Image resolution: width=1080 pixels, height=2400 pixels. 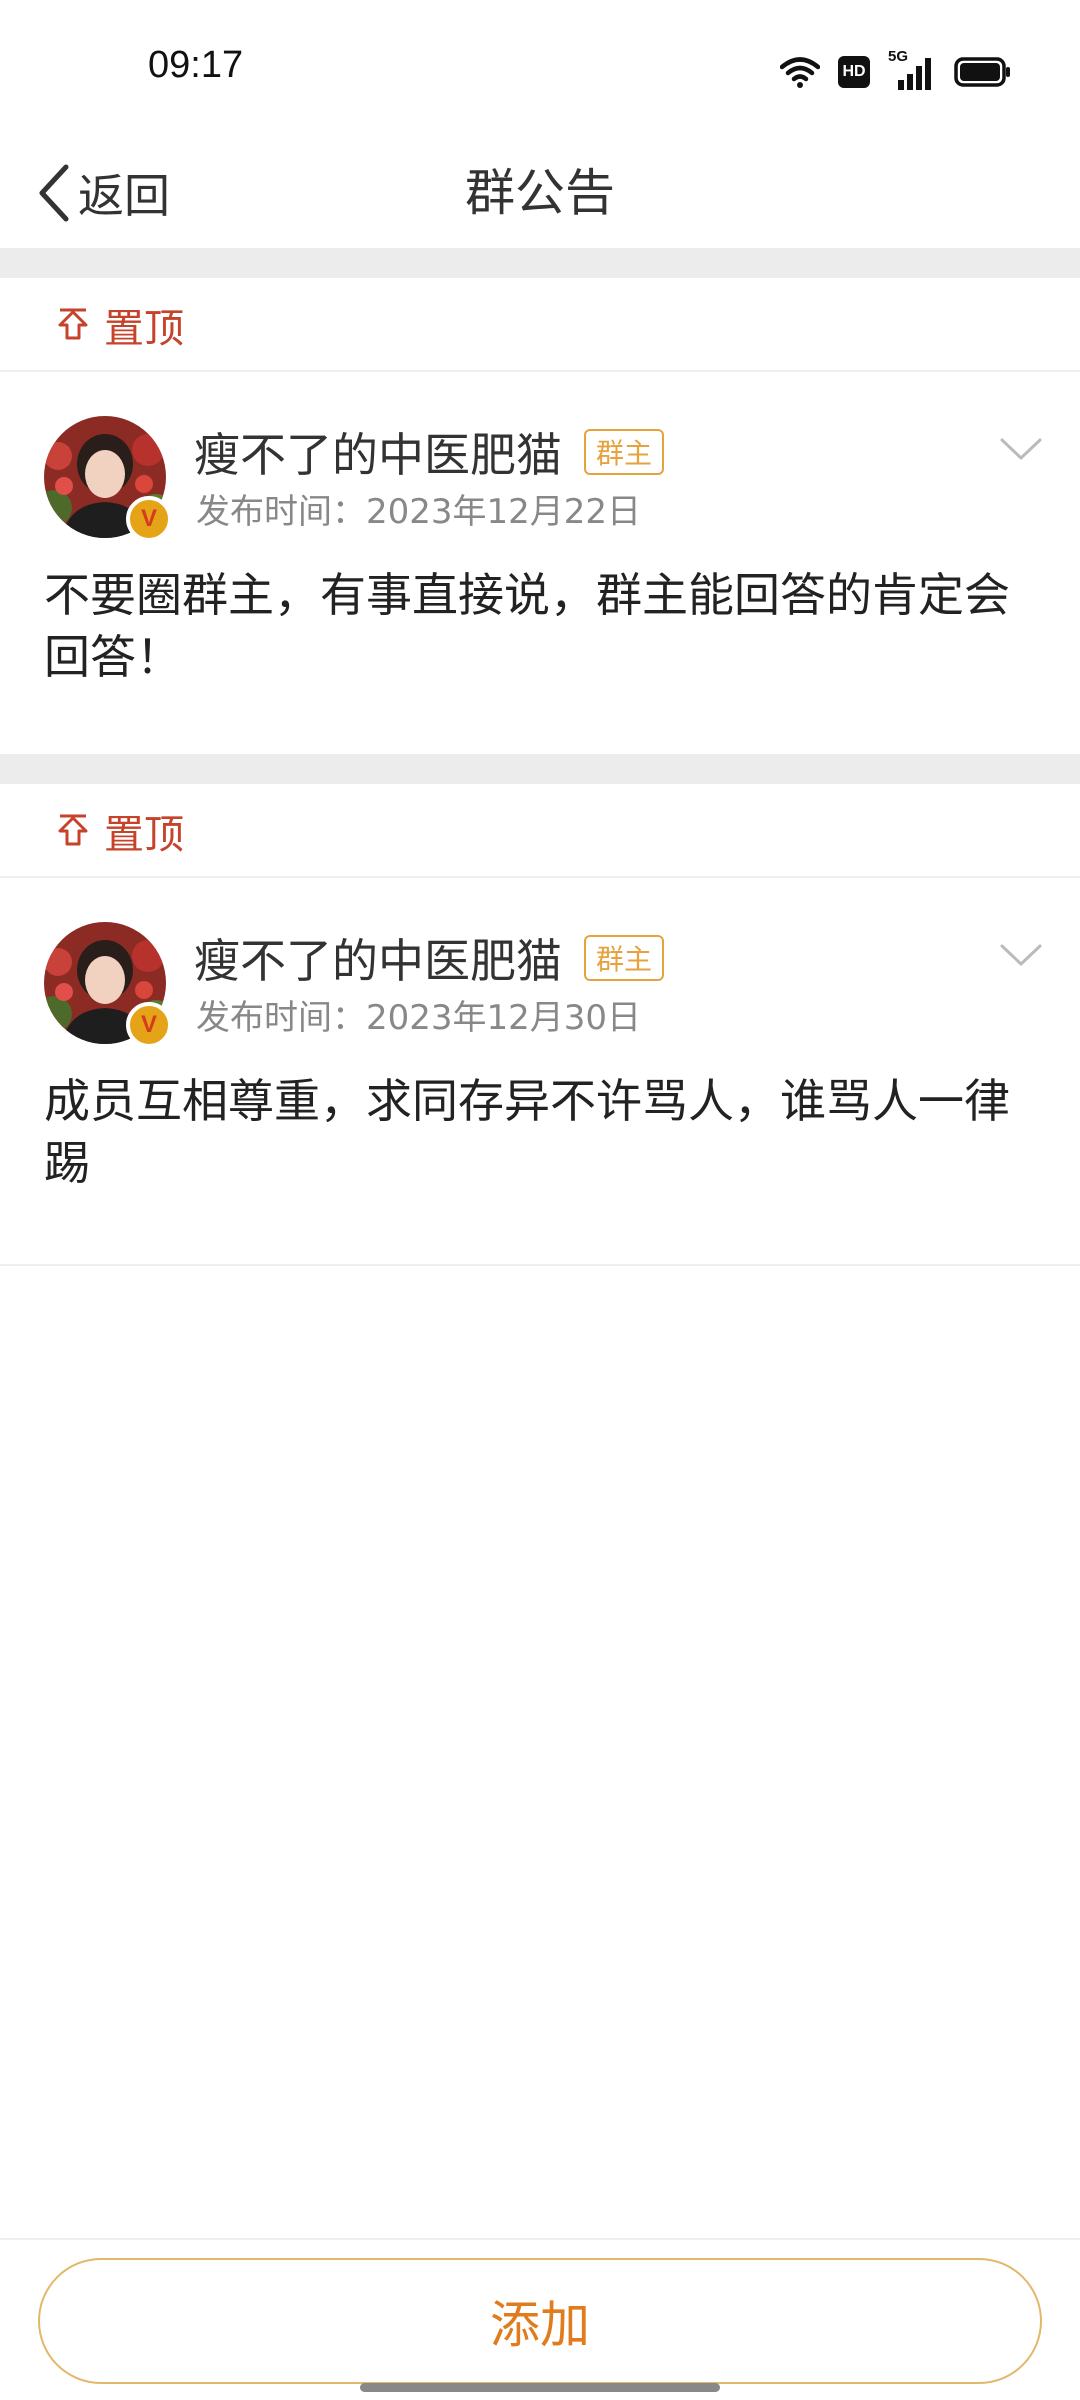 I want to click on home-indicator, so click(x=540, y=2387).